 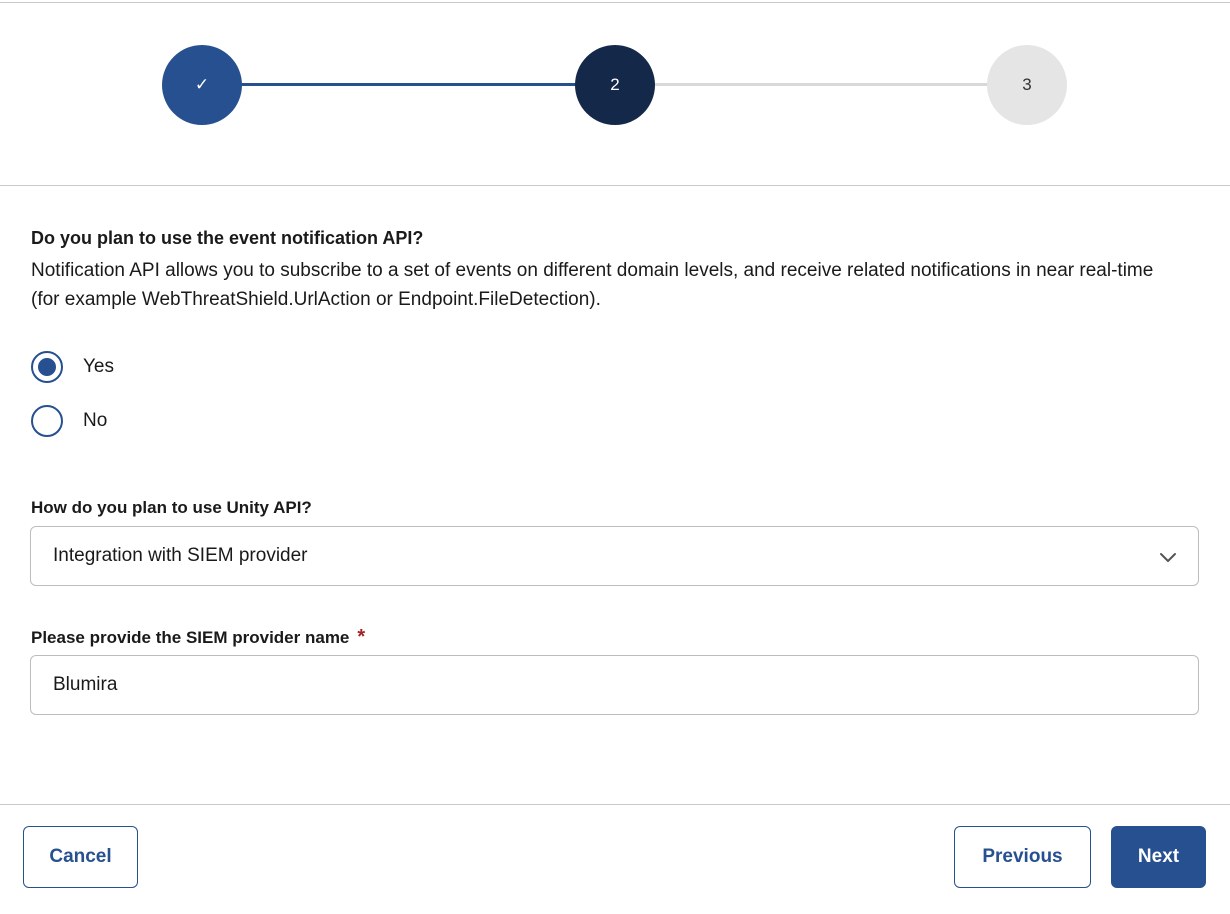 What do you see at coordinates (80, 857) in the screenshot?
I see `cancel-button: Cancel` at bounding box center [80, 857].